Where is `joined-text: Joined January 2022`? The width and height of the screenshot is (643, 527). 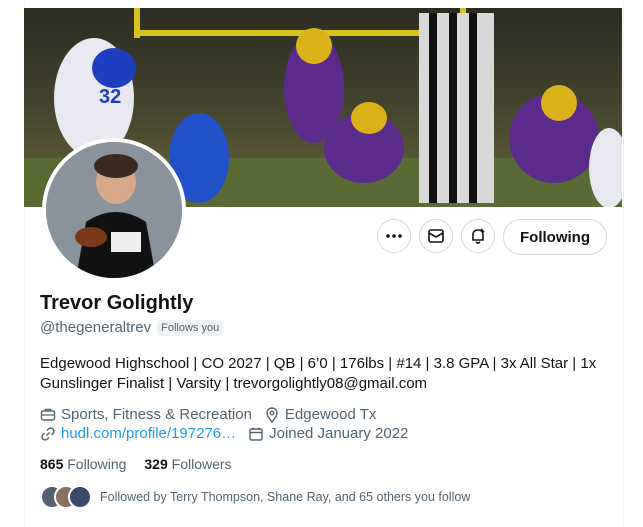 joined-text: Joined January 2022 is located at coordinates (339, 433).